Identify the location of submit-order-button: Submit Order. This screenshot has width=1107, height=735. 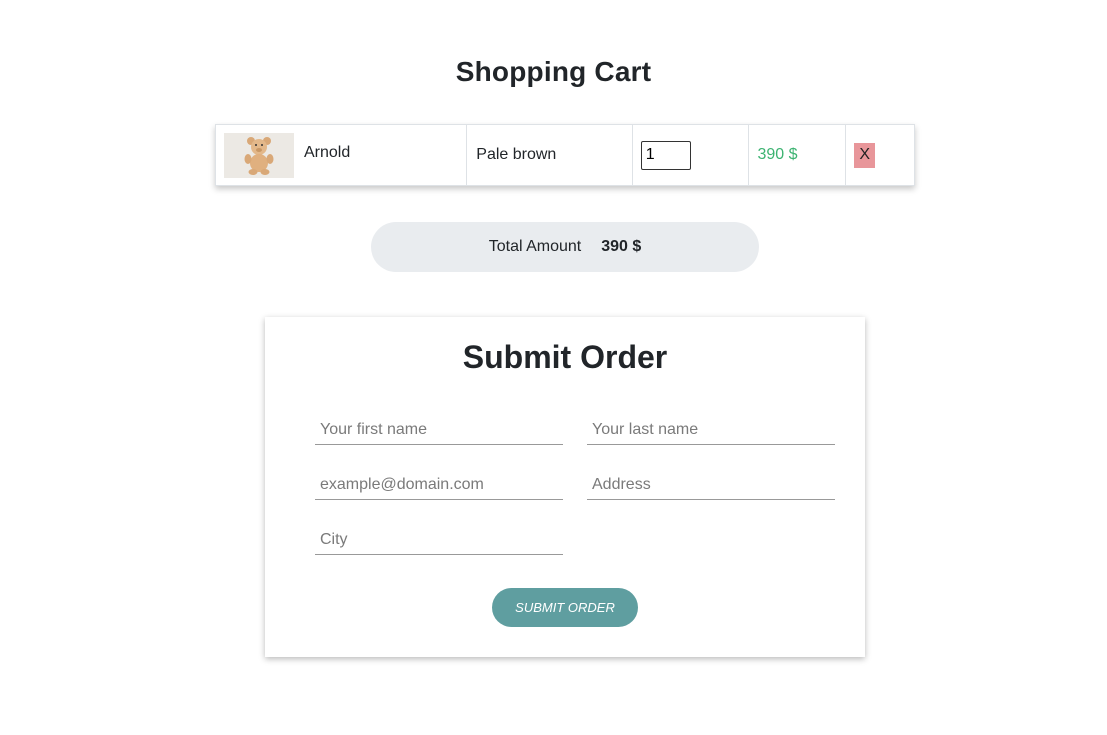
(565, 607).